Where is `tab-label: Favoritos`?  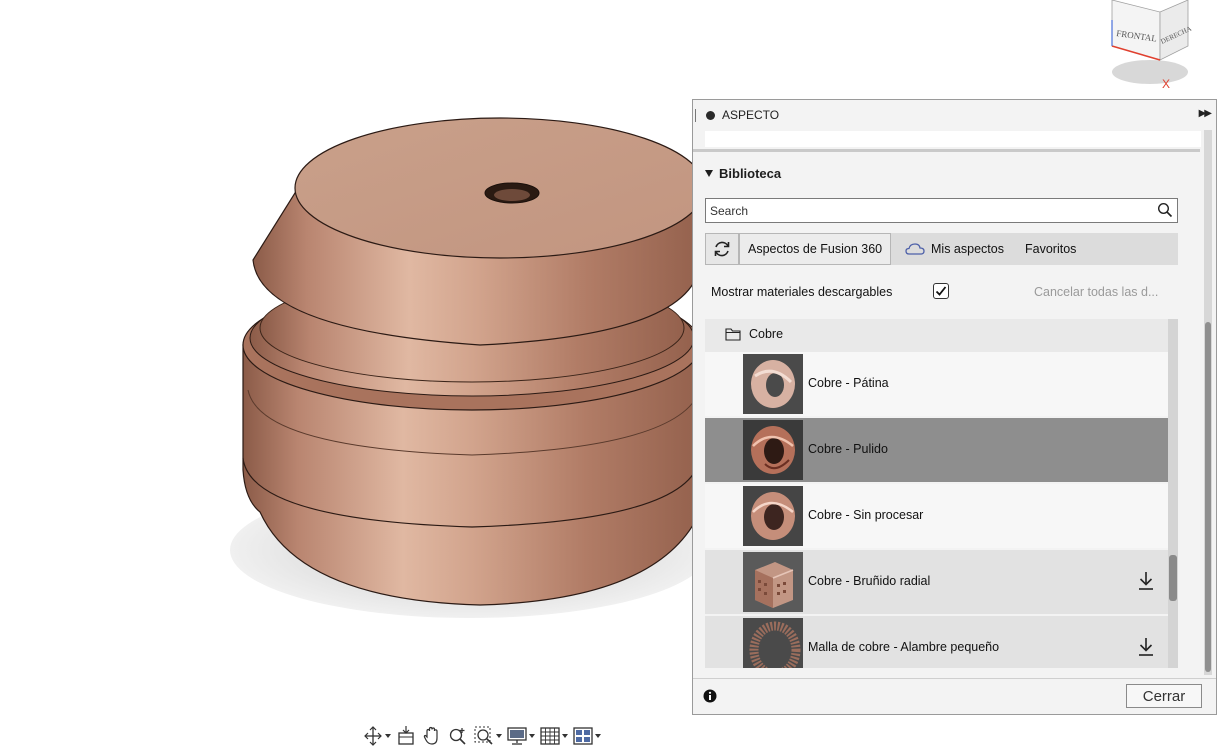
tab-label: Favoritos is located at coordinates (1051, 249).